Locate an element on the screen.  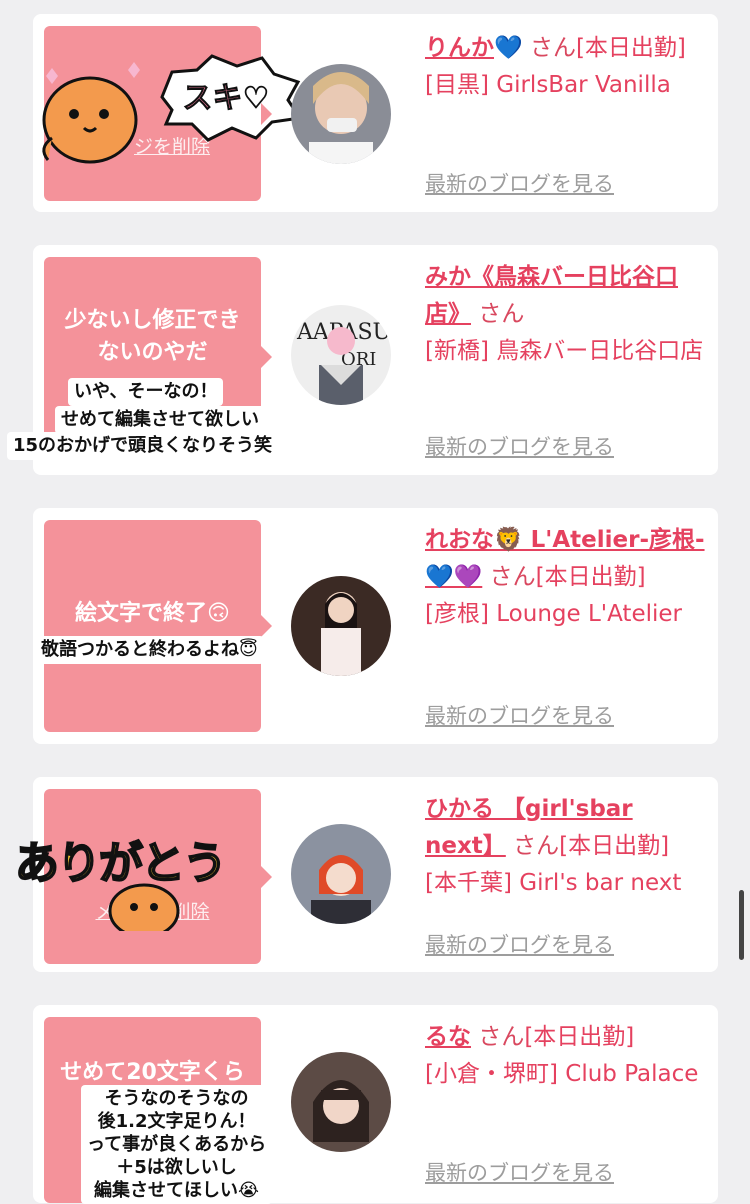
sticker-caption: 敬語つかると終わるよね😇 is located at coordinates (149, 650).